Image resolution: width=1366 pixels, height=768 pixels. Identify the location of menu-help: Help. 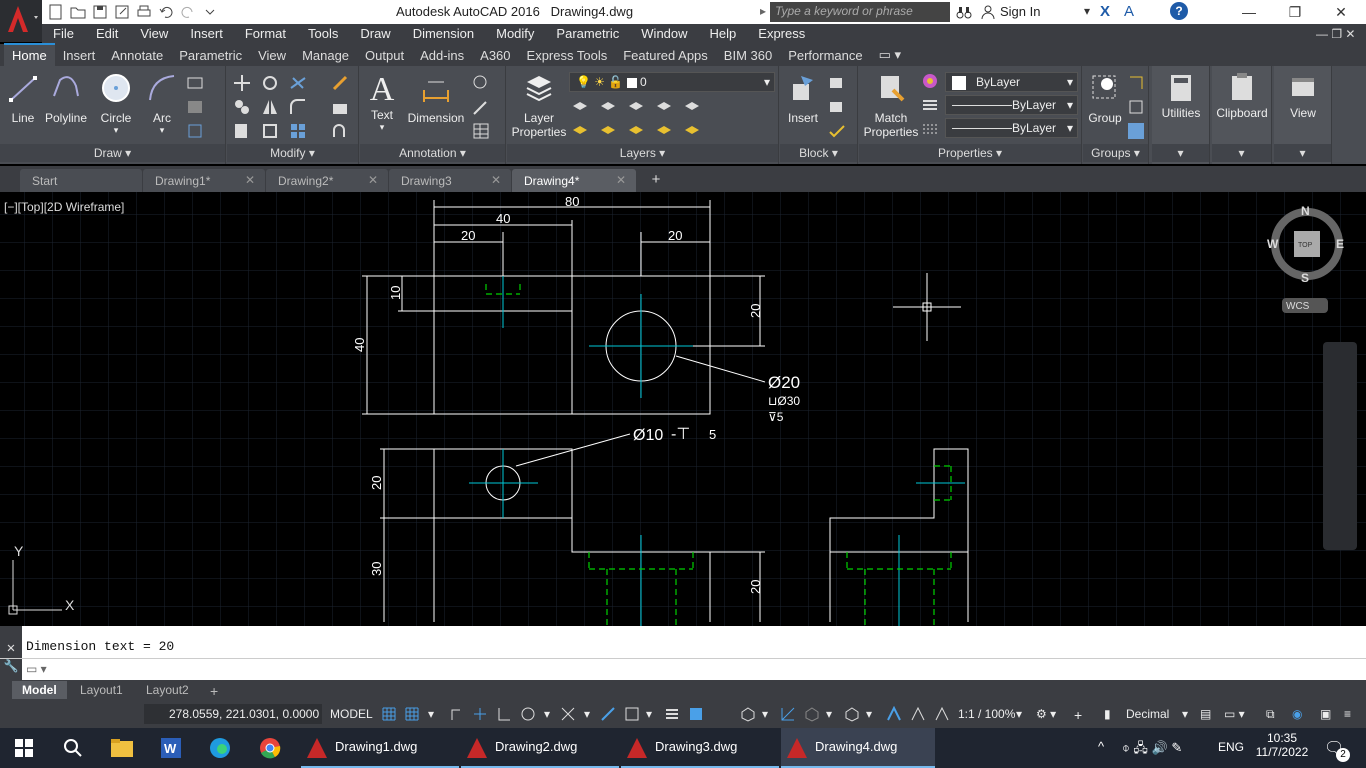
(723, 34).